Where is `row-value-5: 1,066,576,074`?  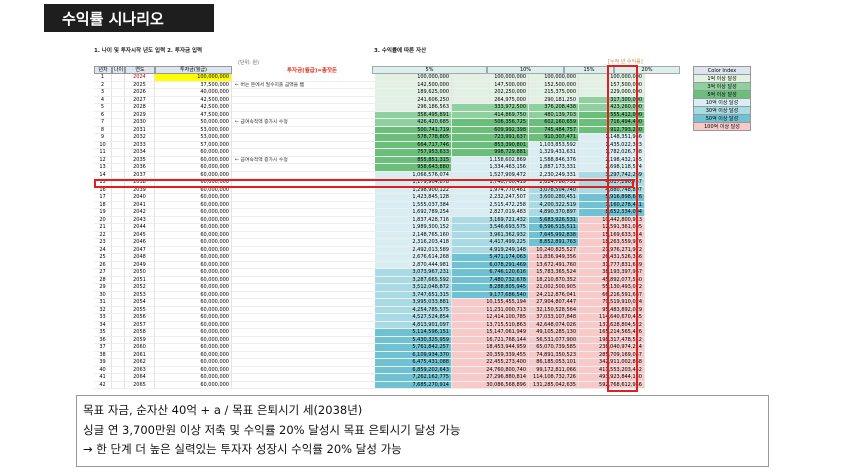
row-value-5: 1,066,576,074 is located at coordinates (413, 175).